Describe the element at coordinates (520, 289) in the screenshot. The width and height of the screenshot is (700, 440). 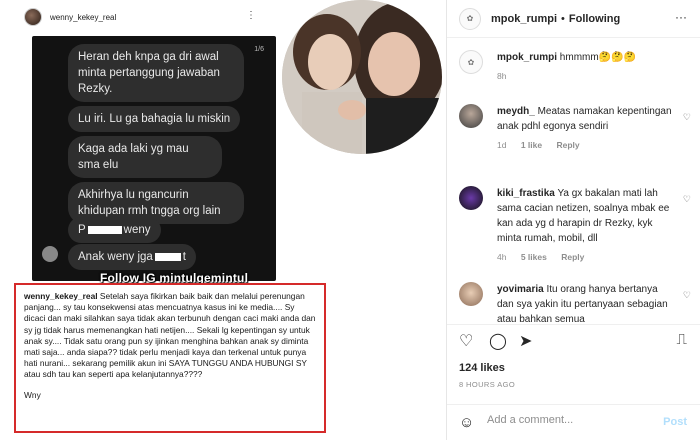
I see `comment-user: yovimaria` at that location.